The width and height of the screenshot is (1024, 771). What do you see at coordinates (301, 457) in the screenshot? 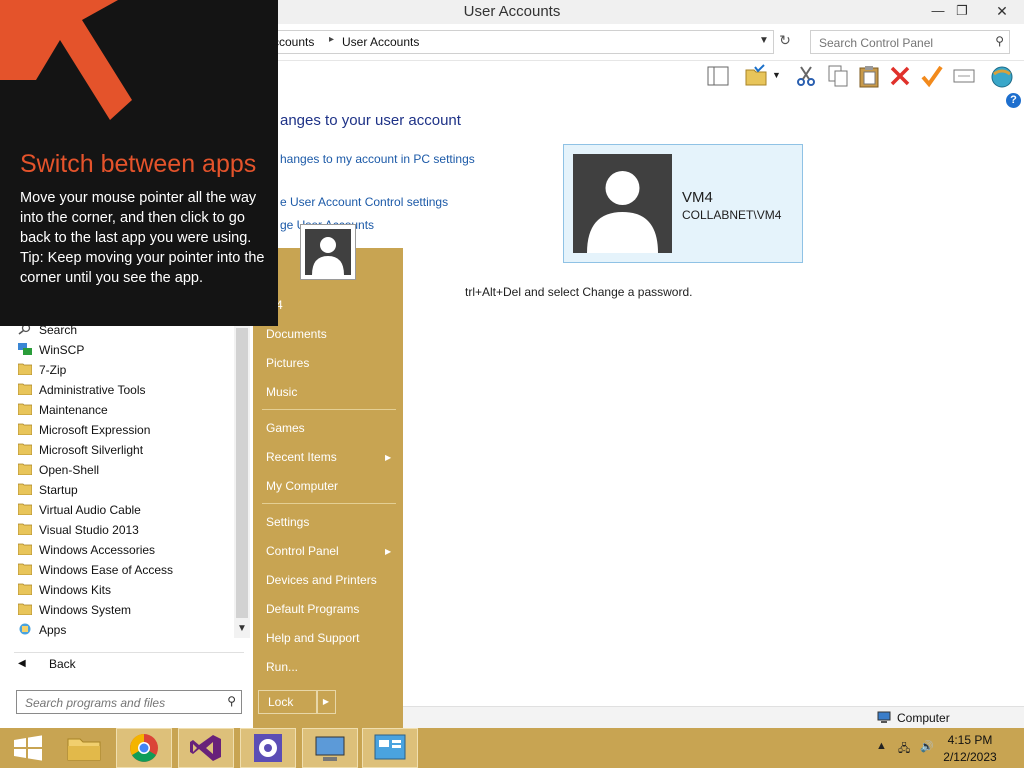
I see `start-recent-items: Recent Items` at bounding box center [301, 457].